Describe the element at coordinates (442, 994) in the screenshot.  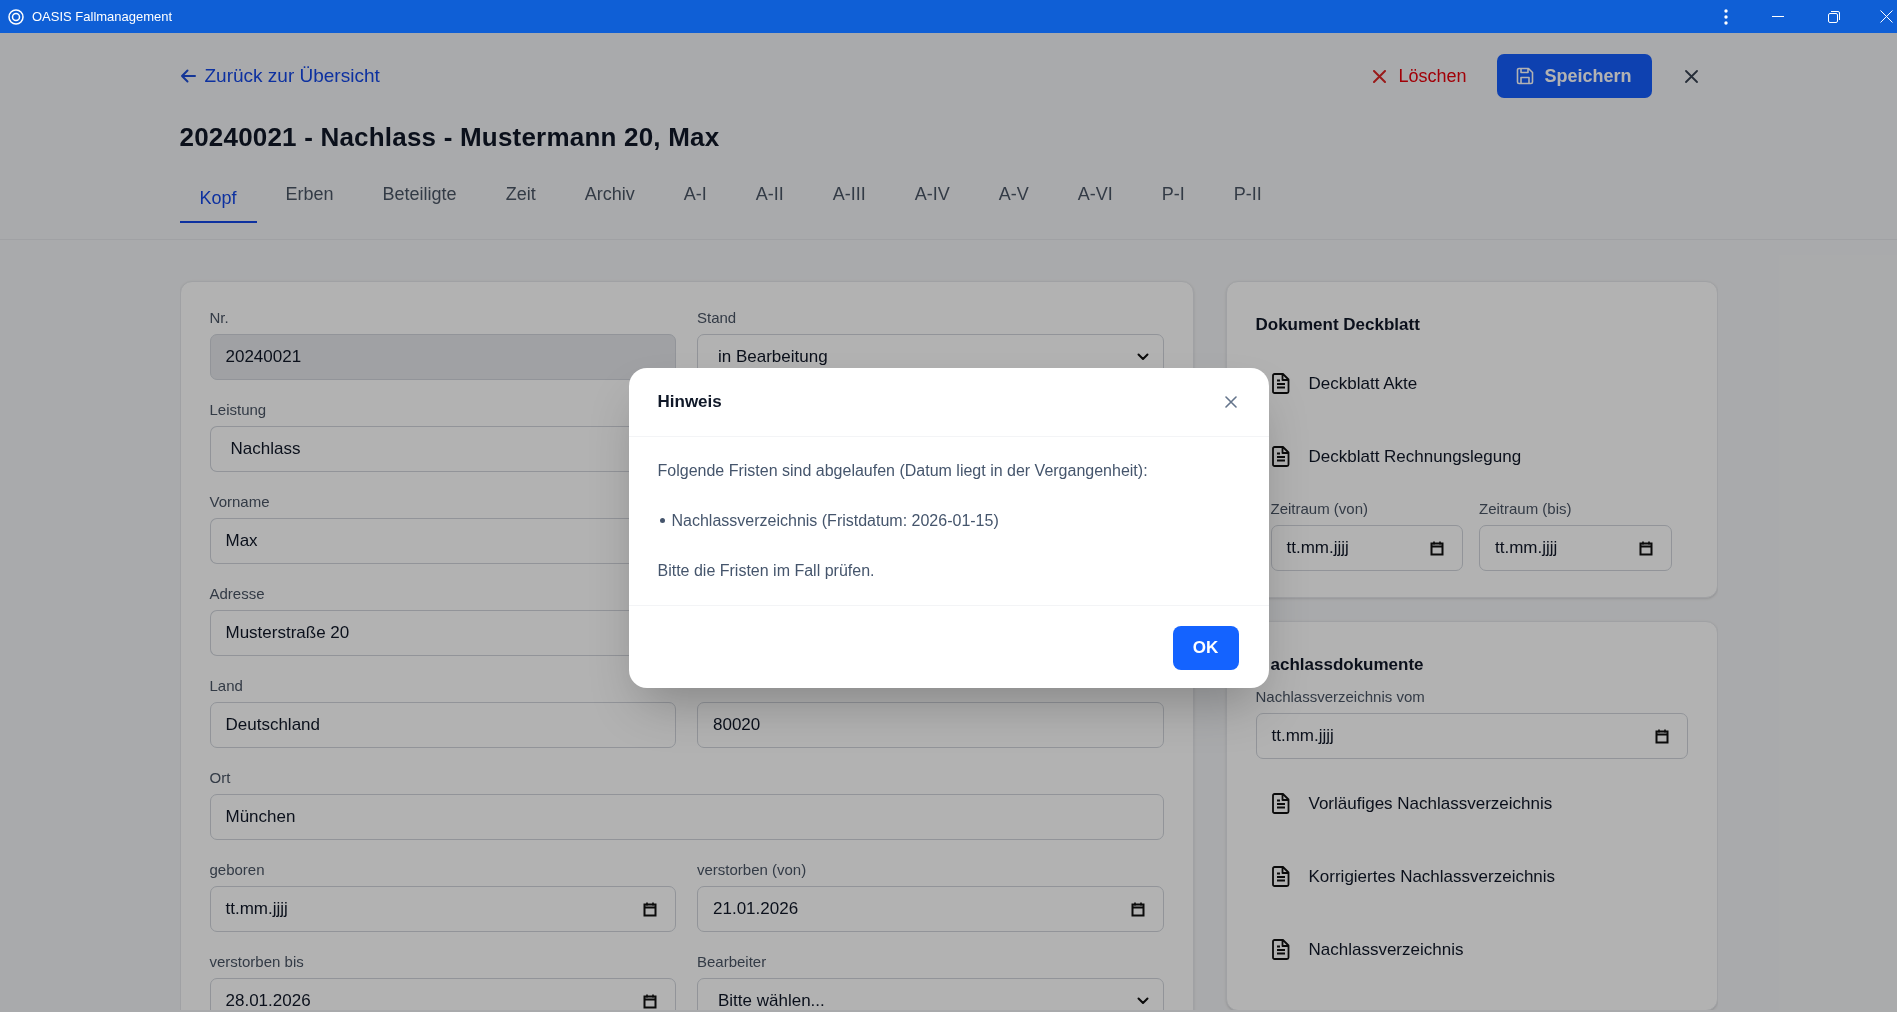
I see `date-field: 28.01.2026` at that location.